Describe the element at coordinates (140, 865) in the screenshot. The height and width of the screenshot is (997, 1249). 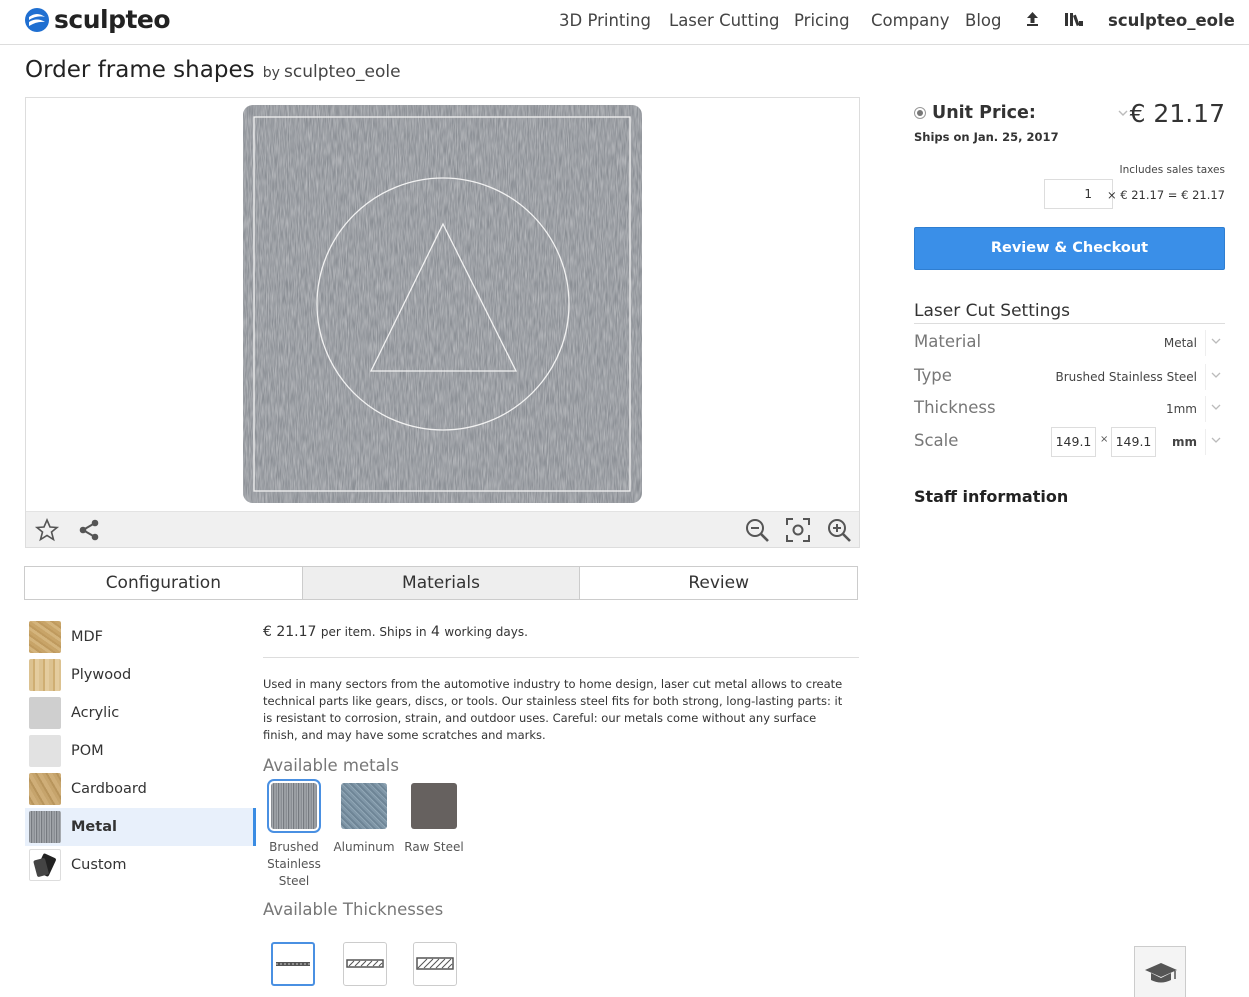
I see `material-item-custom: Custom` at that location.